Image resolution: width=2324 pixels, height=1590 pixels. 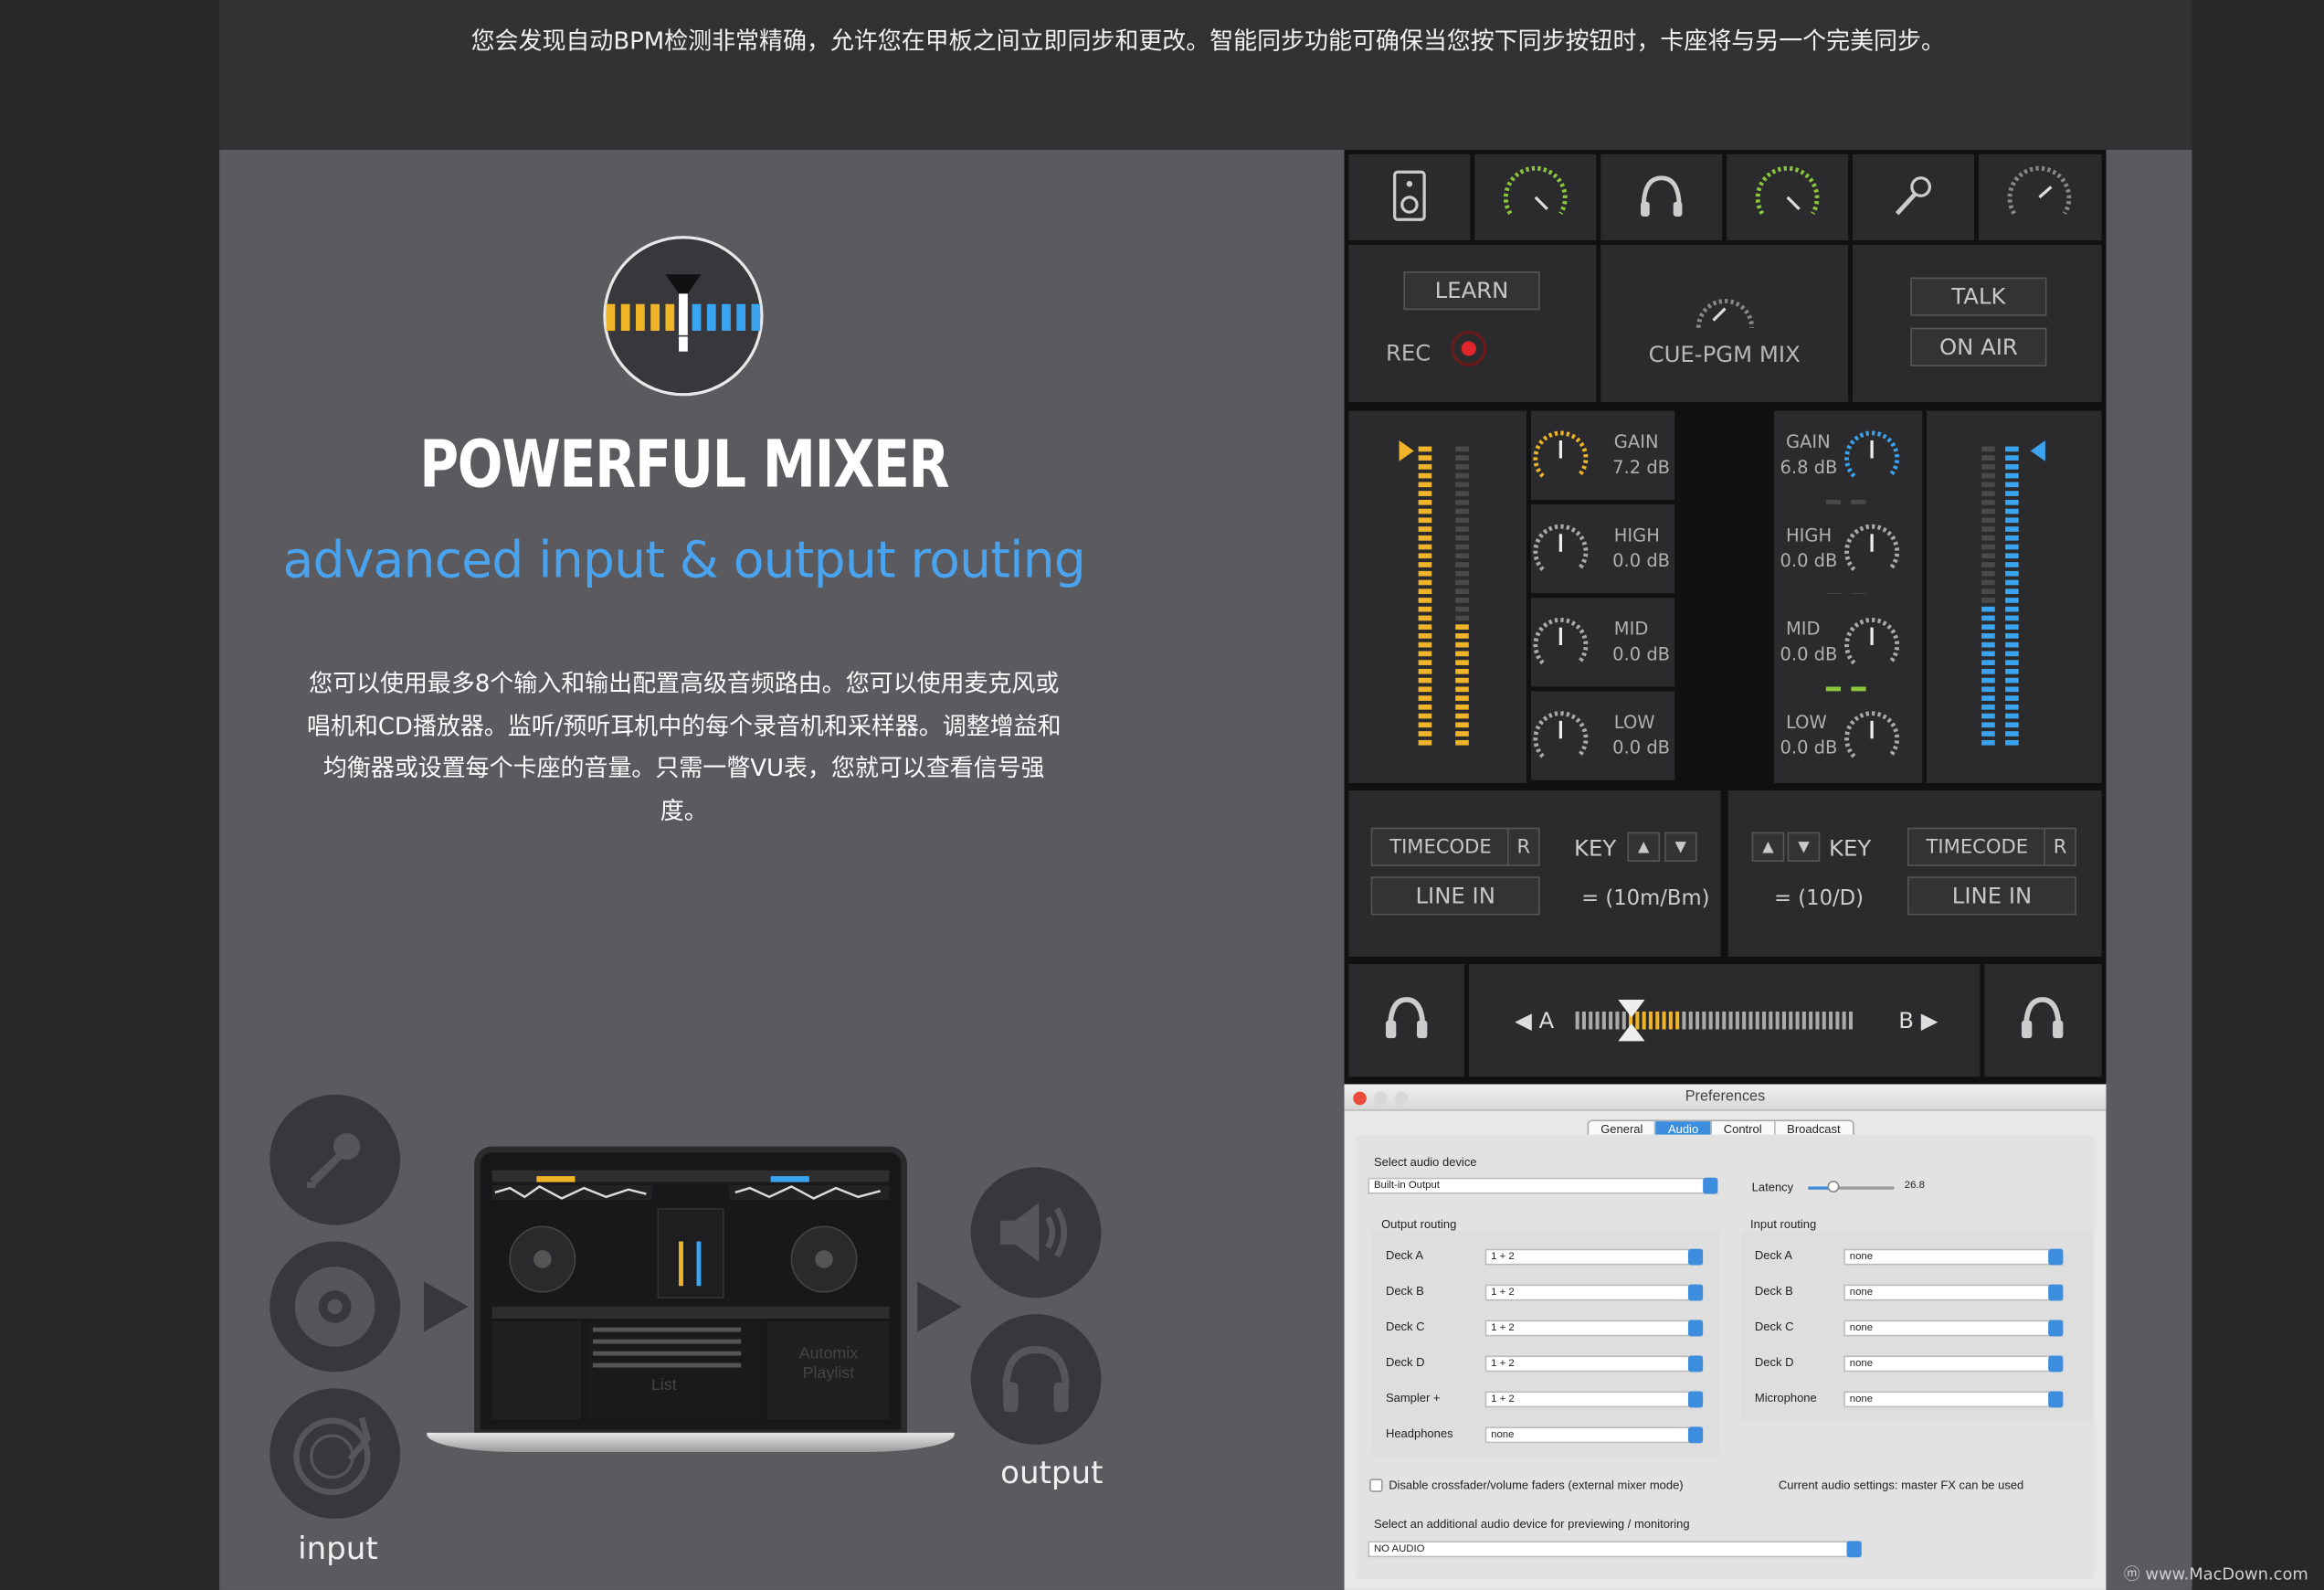 What do you see at coordinates (2060, 846) in the screenshot?
I see `timecode-right-r-button: R` at bounding box center [2060, 846].